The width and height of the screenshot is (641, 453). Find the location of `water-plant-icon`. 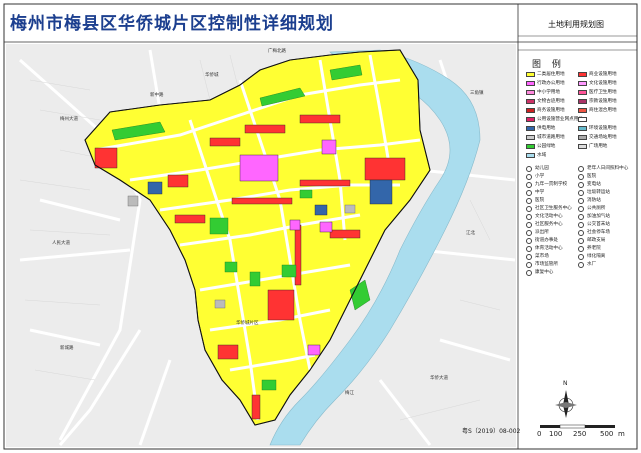

water-plant-icon is located at coordinates (581, 265).